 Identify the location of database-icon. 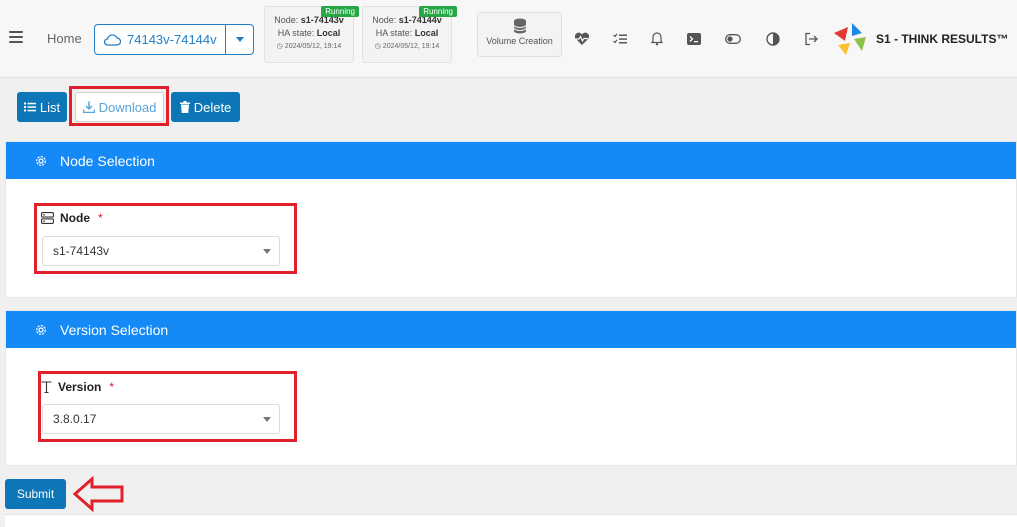
(519, 26).